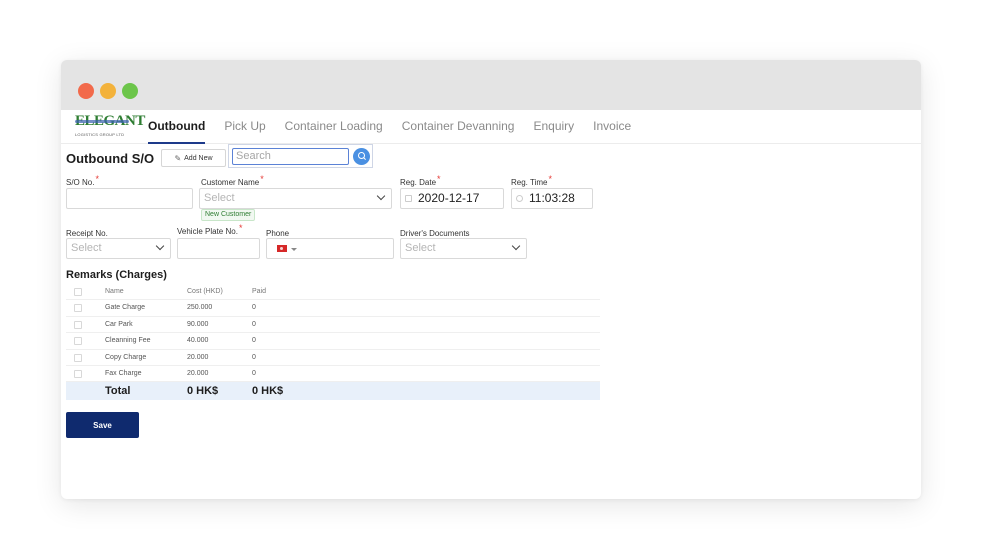  I want to click on customer-name-label-text: Customer Name, so click(230, 182).